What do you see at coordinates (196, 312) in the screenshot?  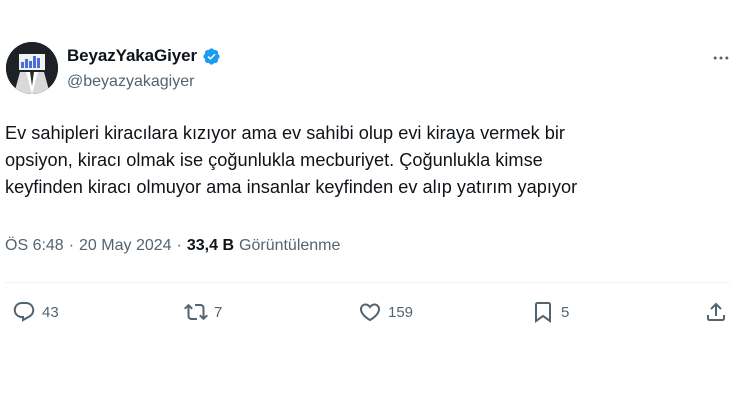 I see `retweet-icon` at bounding box center [196, 312].